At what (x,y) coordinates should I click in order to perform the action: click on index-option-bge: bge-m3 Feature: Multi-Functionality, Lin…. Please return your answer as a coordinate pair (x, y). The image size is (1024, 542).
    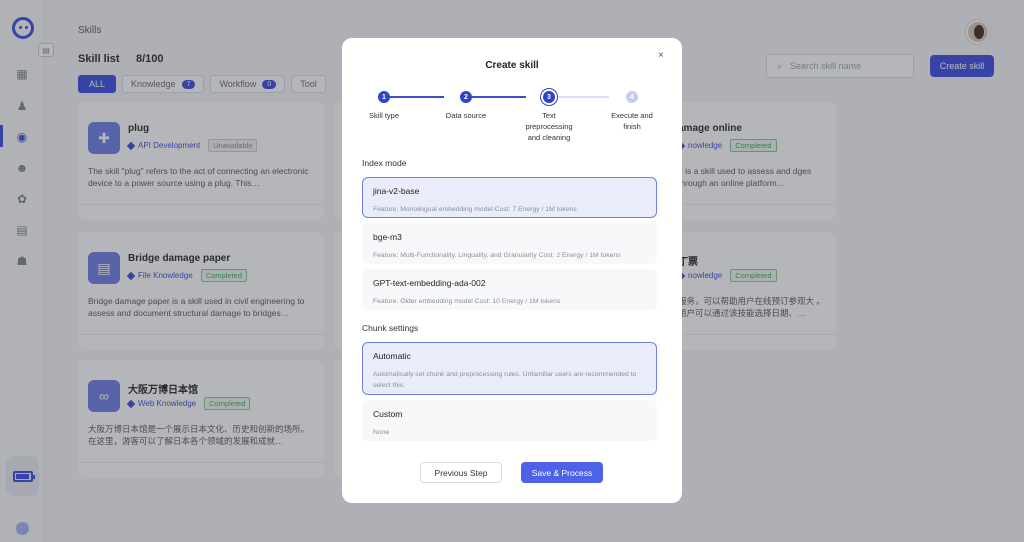
    Looking at the image, I should click on (509, 243).